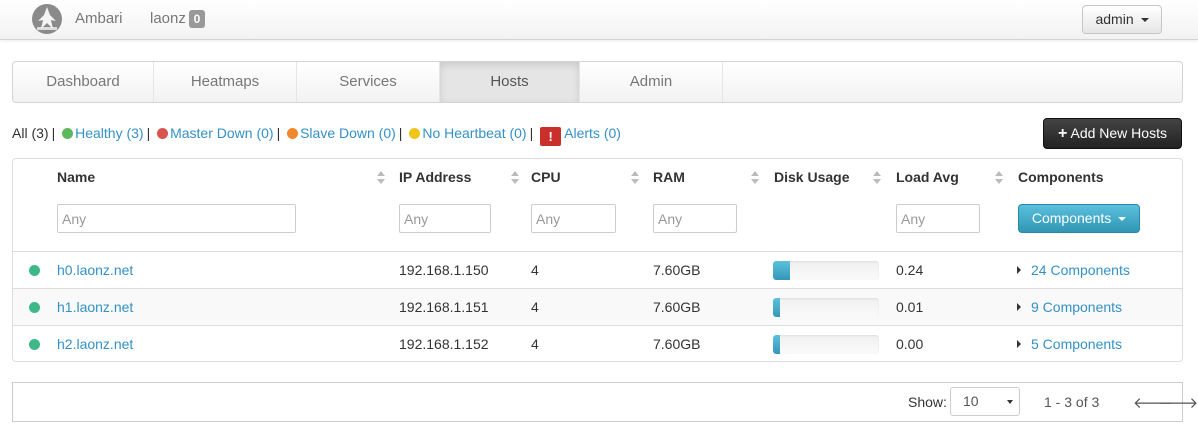 This screenshot has height=442, width=1198. I want to click on filter-slave-down: Slave Down (0), so click(341, 133).